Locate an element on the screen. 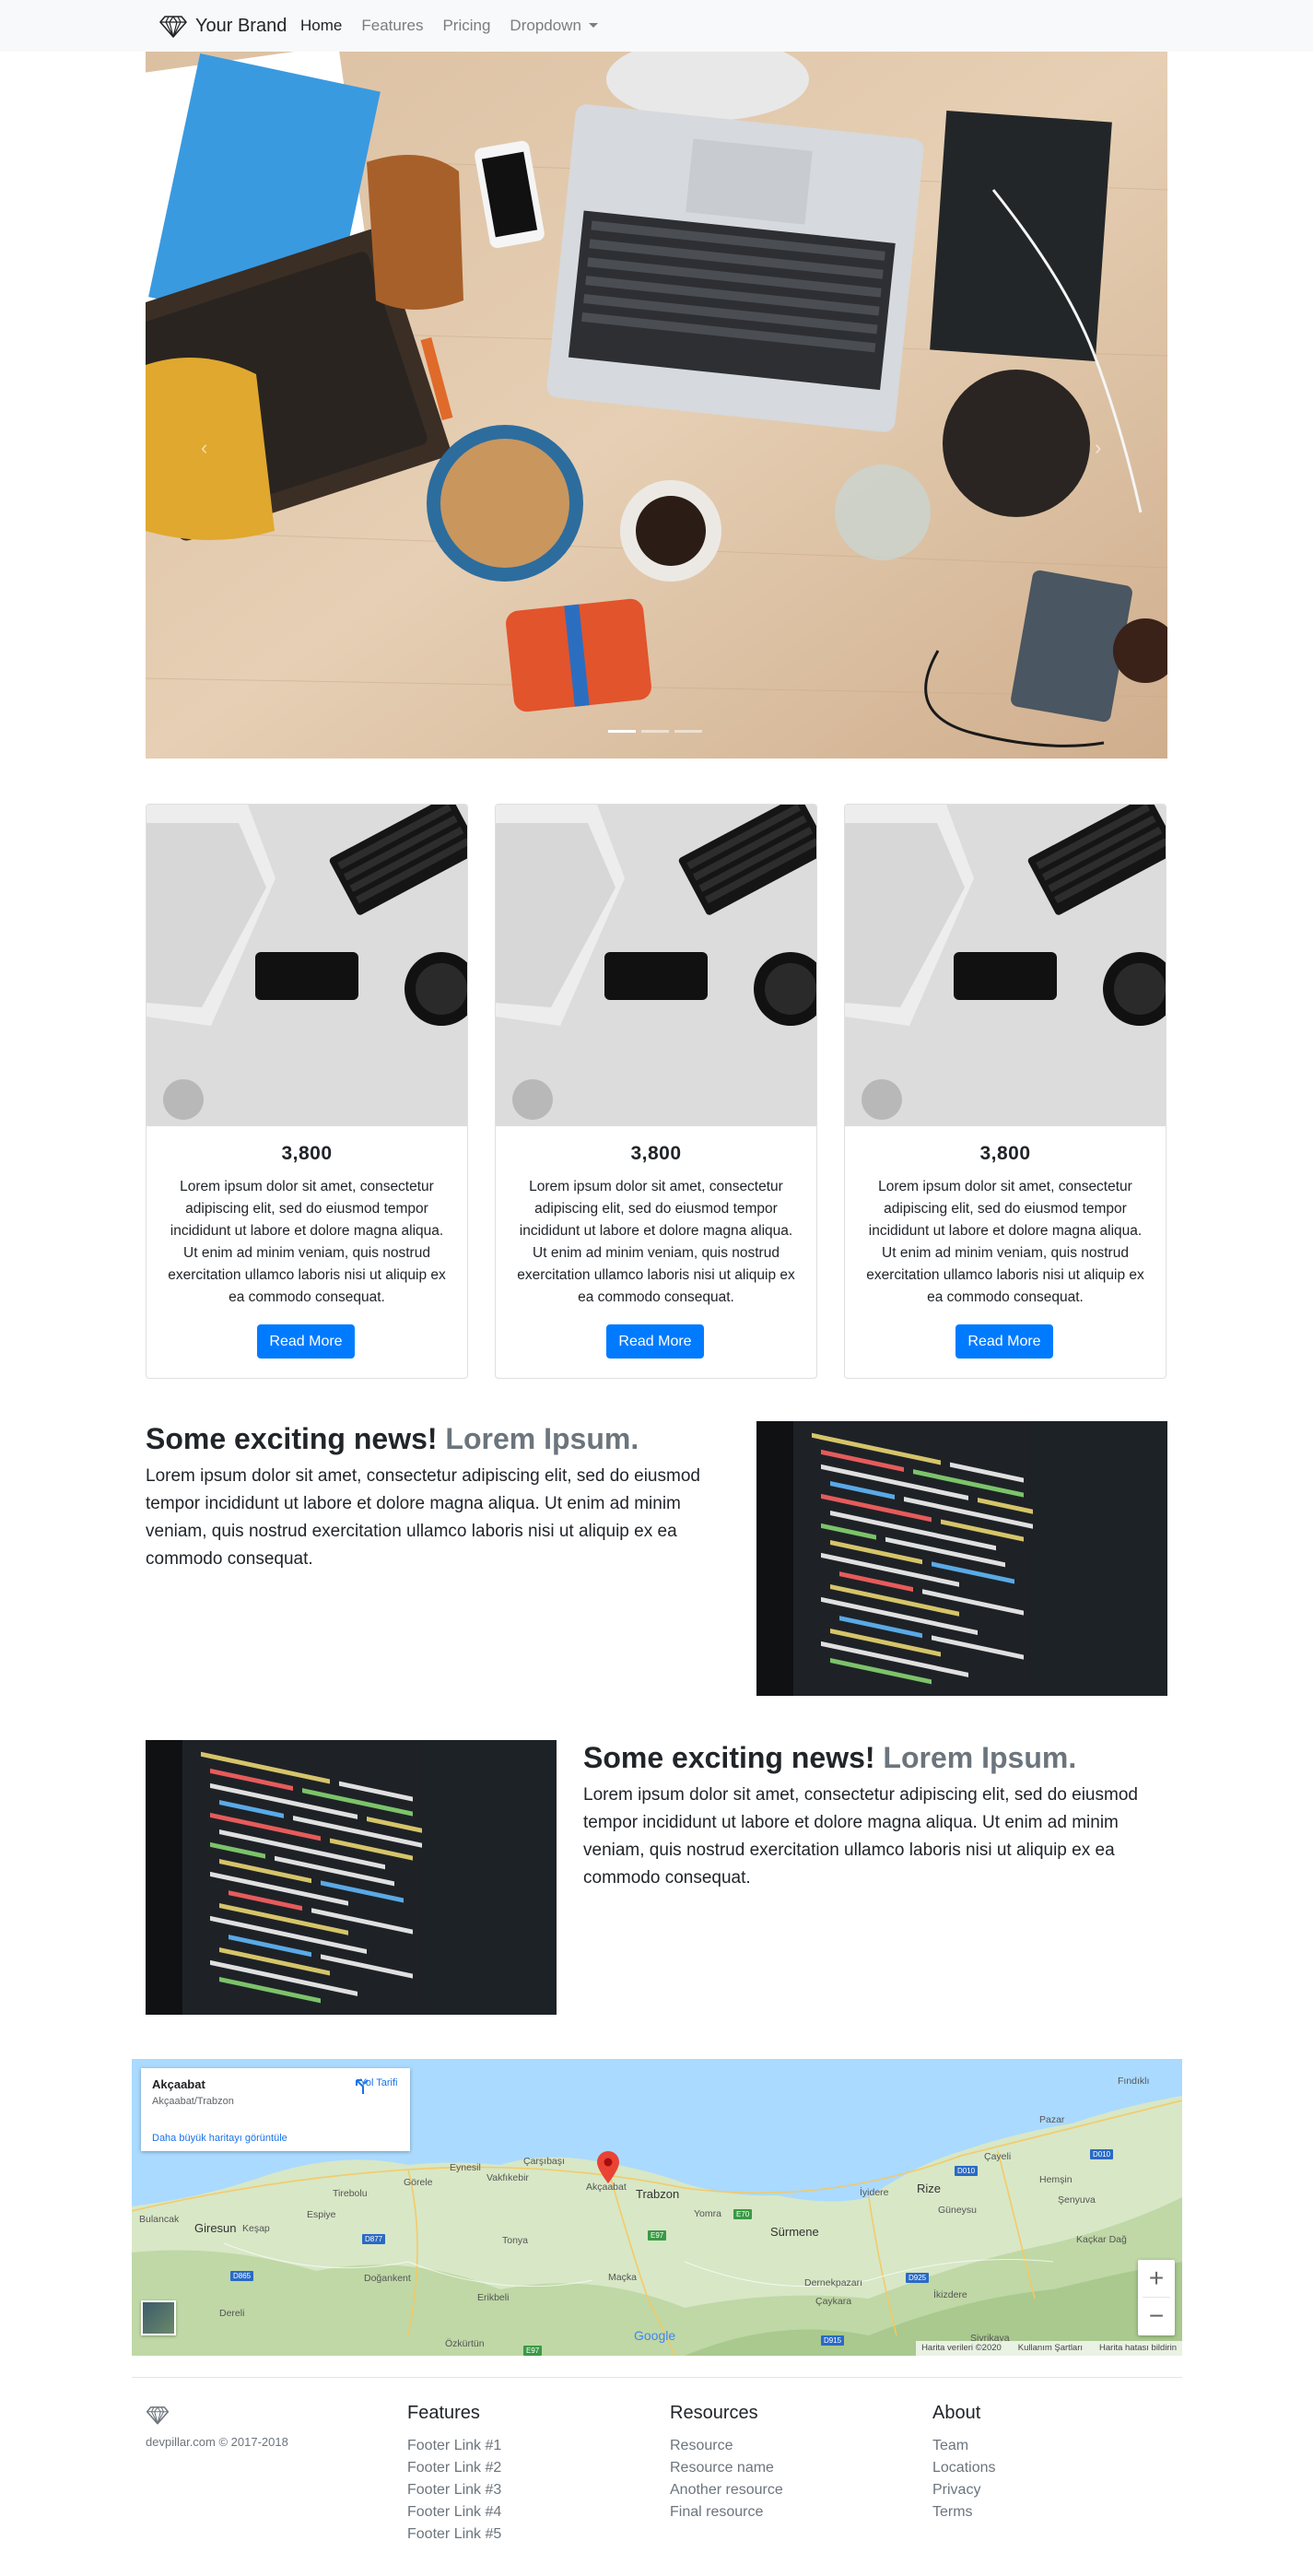 The image size is (1313, 2576). map-data-credit: Harita verileri ©2020 is located at coordinates (961, 2348).